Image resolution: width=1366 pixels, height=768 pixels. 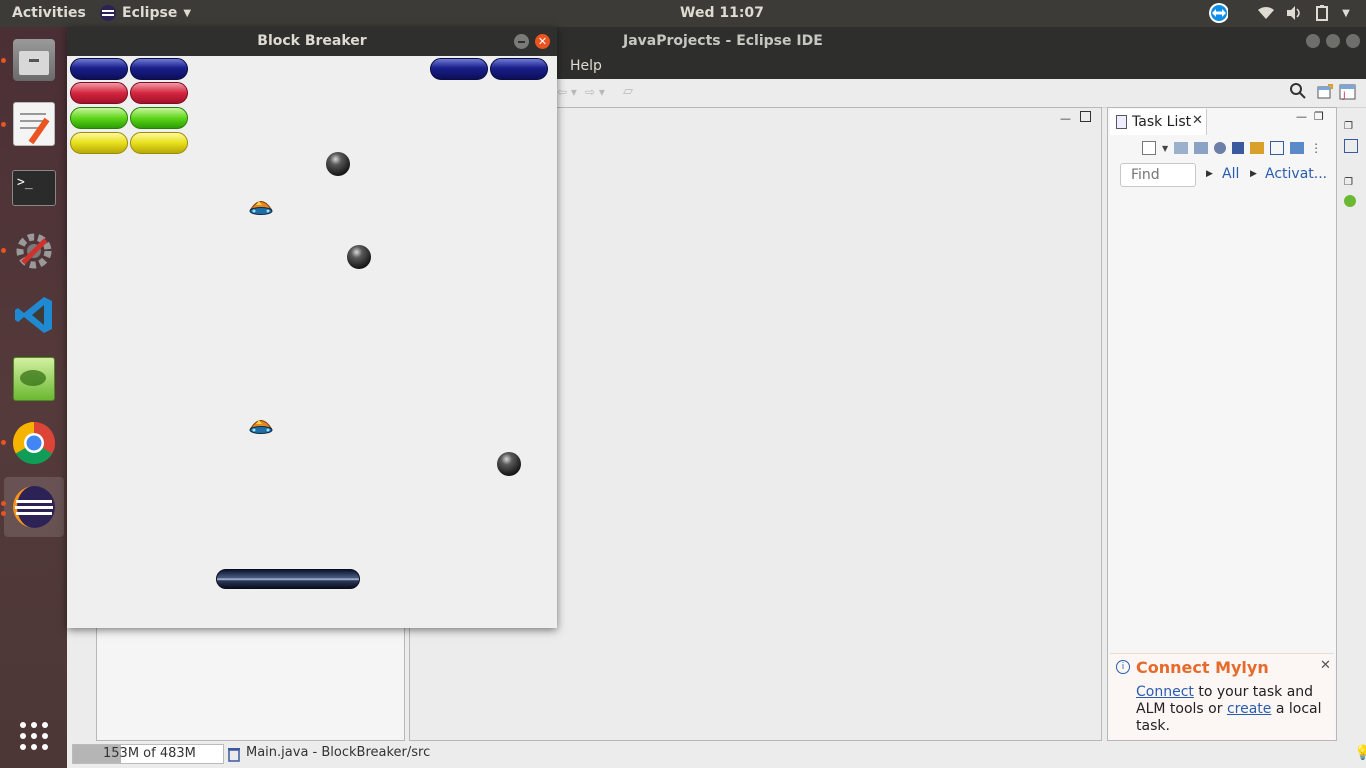 What do you see at coordinates (1121, 122) in the screenshot?
I see `task-list-icon` at bounding box center [1121, 122].